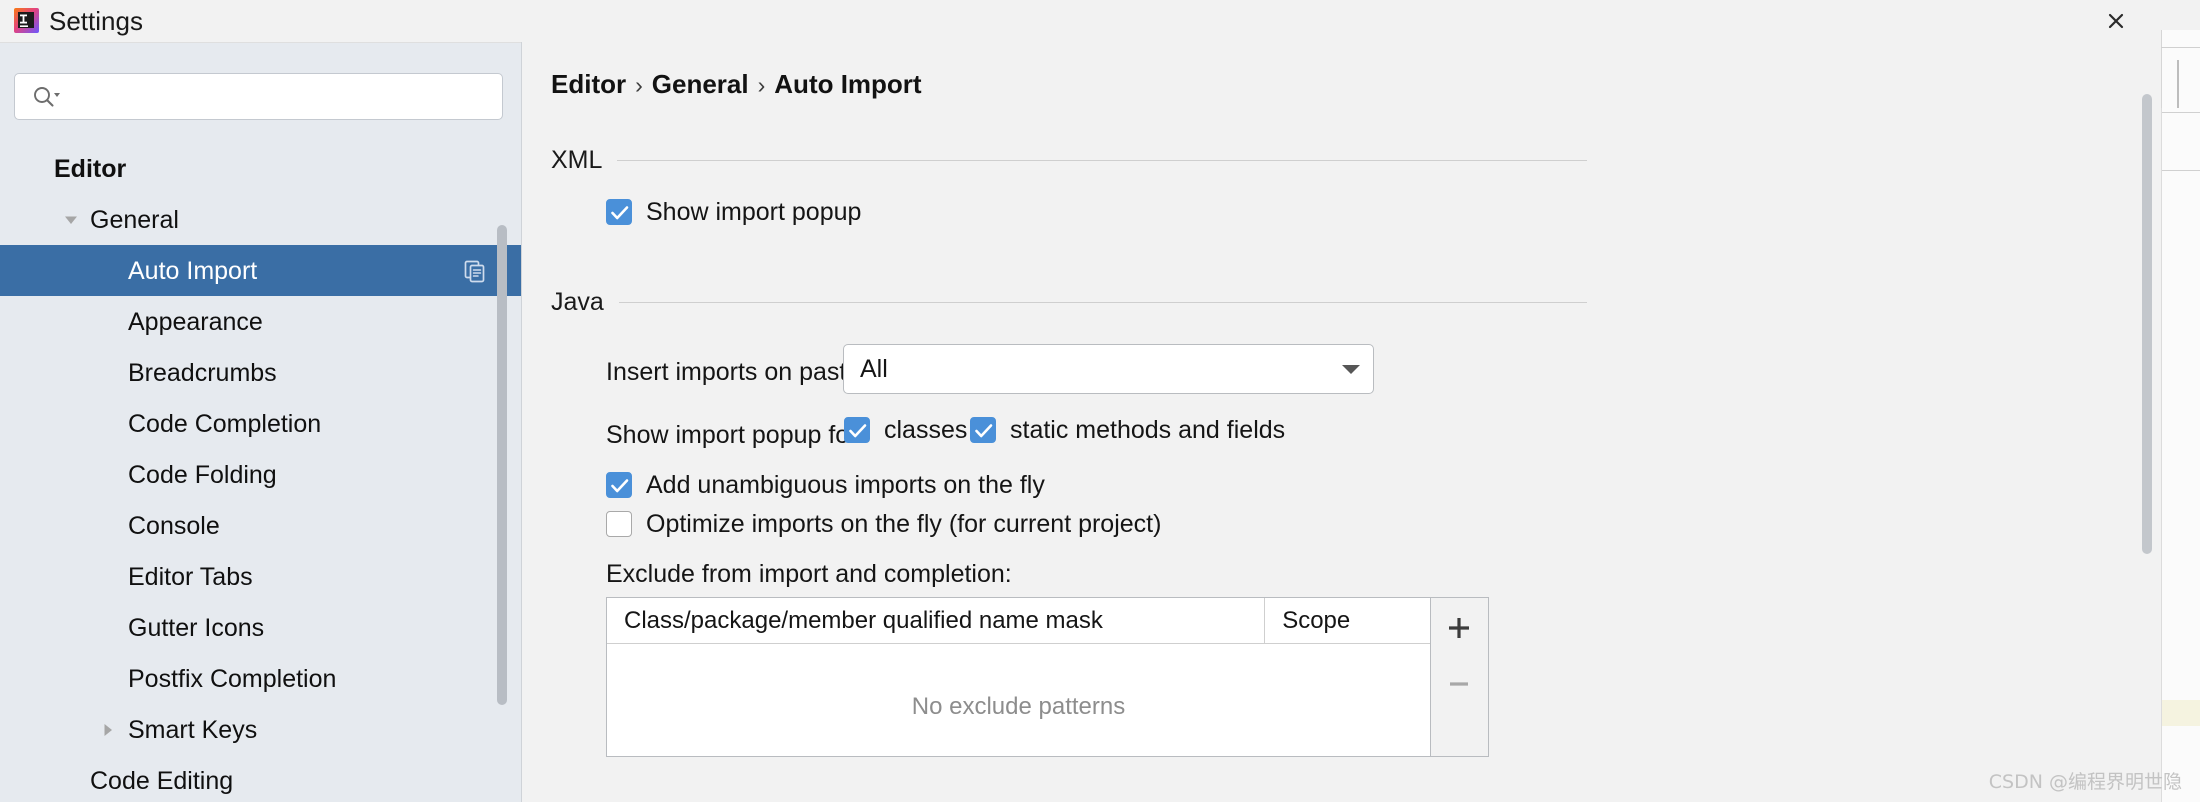  I want to click on background-editor-top, so click(2180, 15).